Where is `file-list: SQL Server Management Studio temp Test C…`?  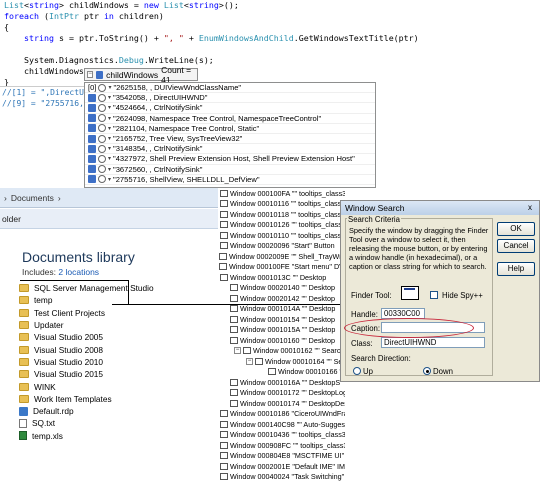
file-list: SQL Server Management Studio temp Test C… is located at coordinates (118, 362).